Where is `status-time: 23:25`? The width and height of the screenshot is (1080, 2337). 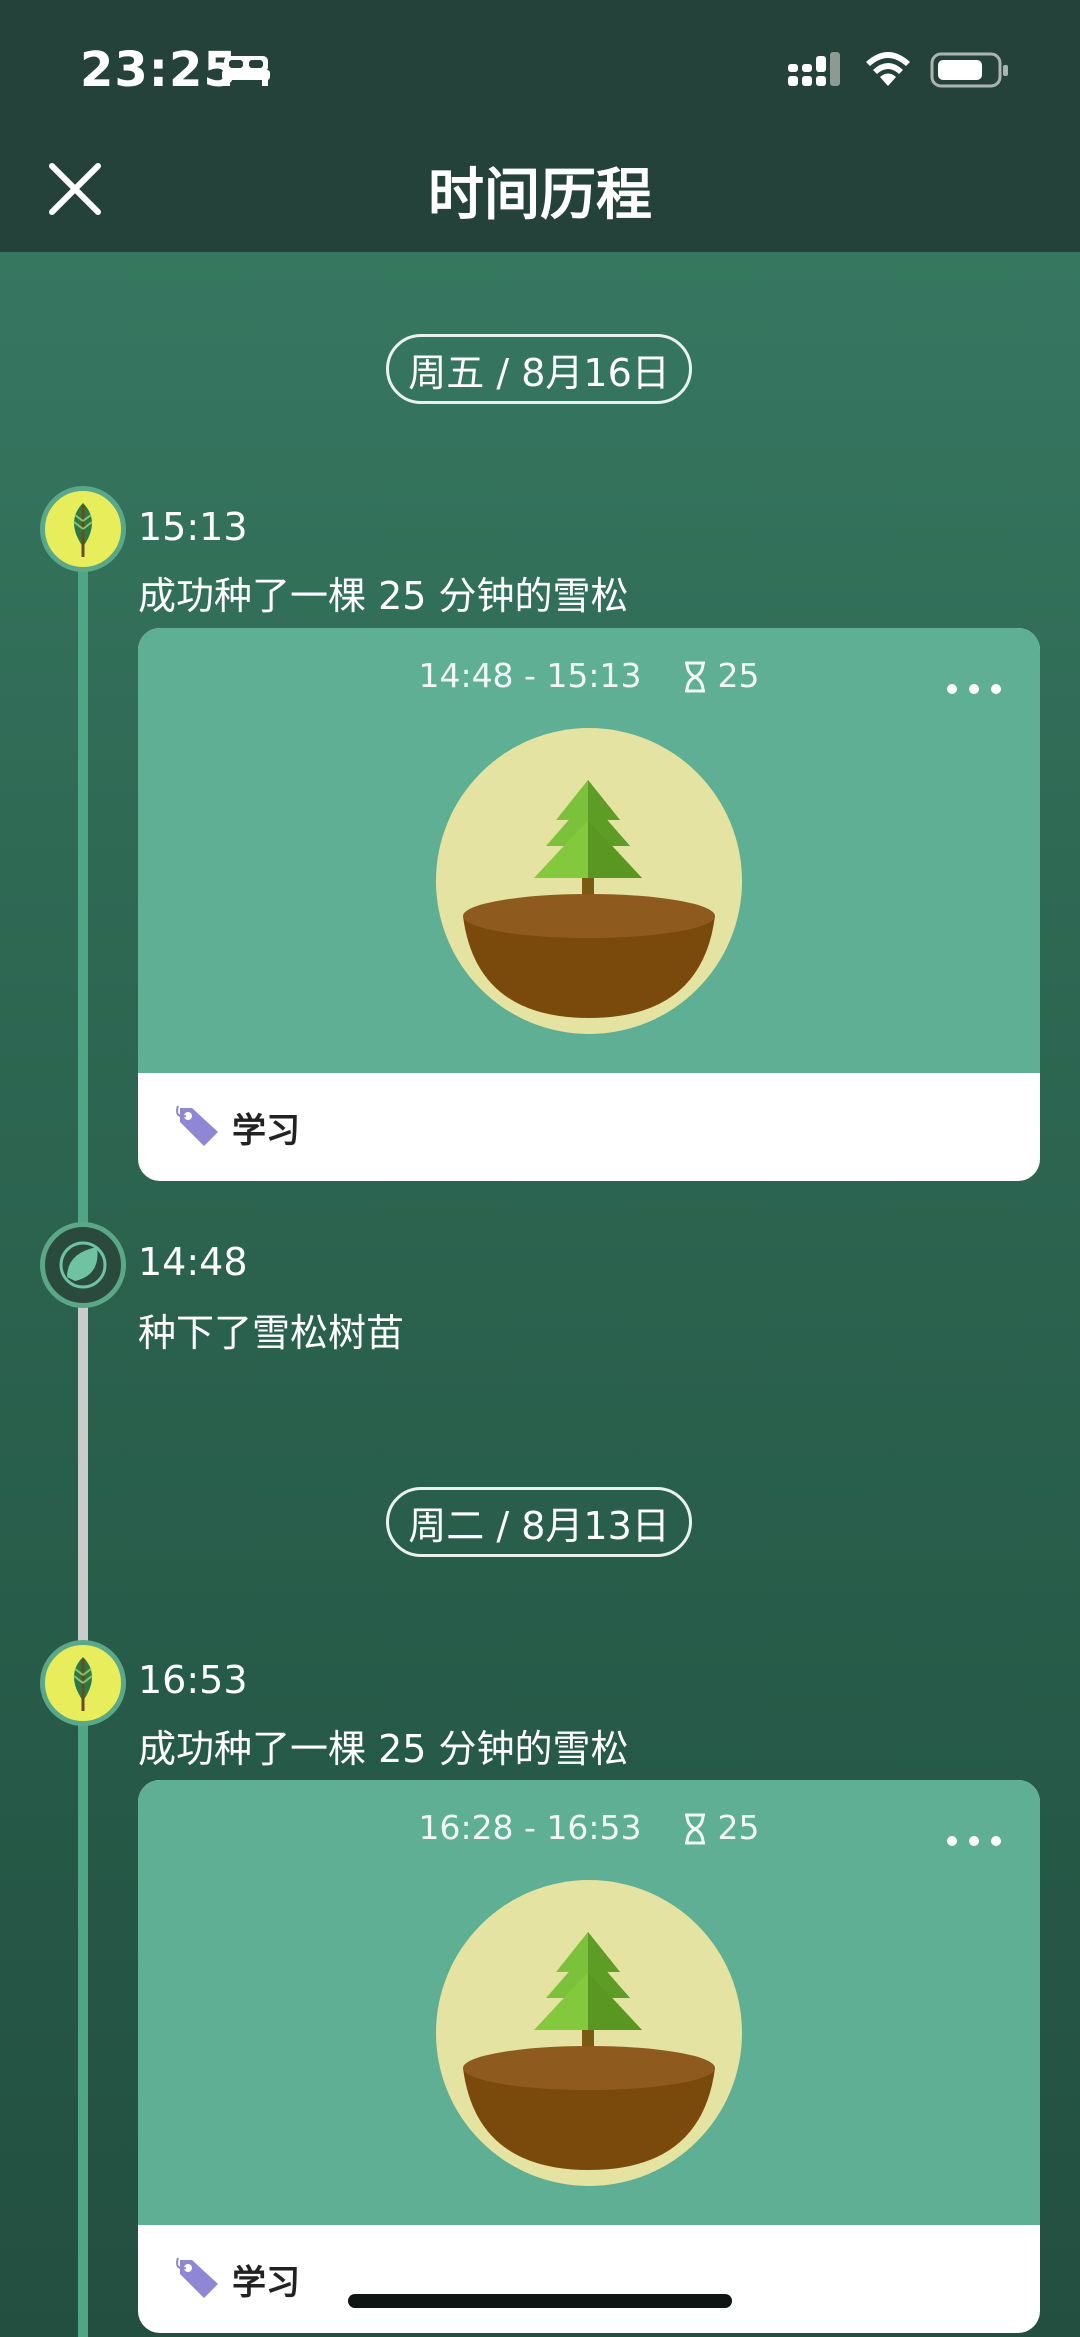 status-time: 23:25 is located at coordinates (159, 70).